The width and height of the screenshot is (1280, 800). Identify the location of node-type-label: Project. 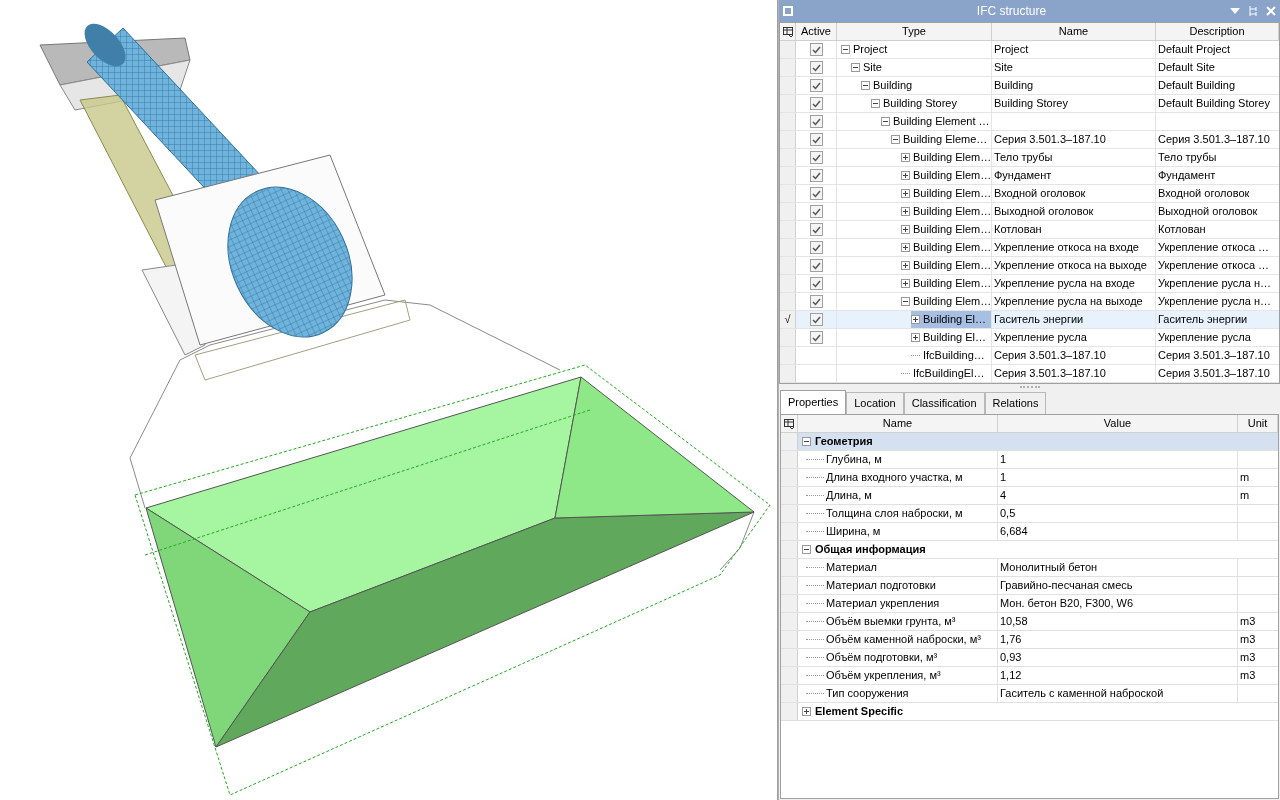
(870, 50).